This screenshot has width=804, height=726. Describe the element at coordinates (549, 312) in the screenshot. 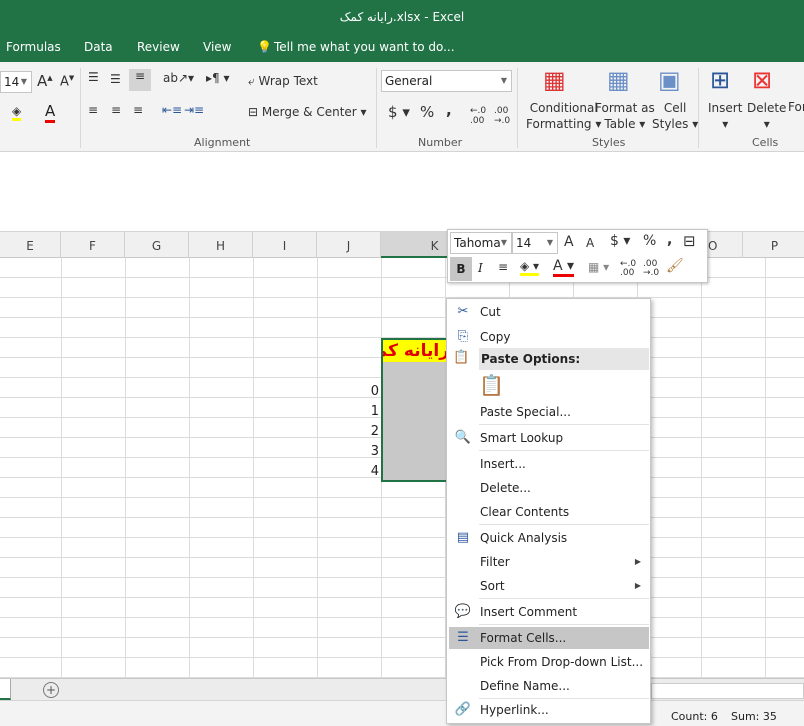

I see `menu-item-cut: ✂ Cut` at that location.